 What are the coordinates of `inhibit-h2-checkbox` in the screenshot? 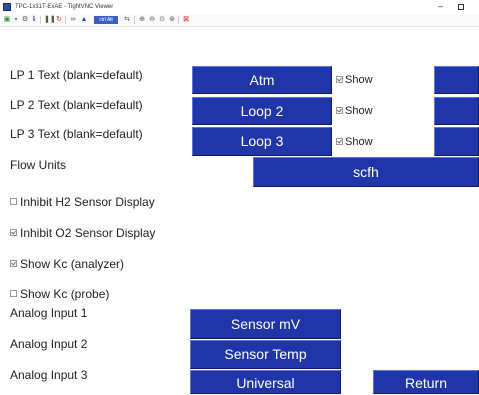 It's located at (13, 201).